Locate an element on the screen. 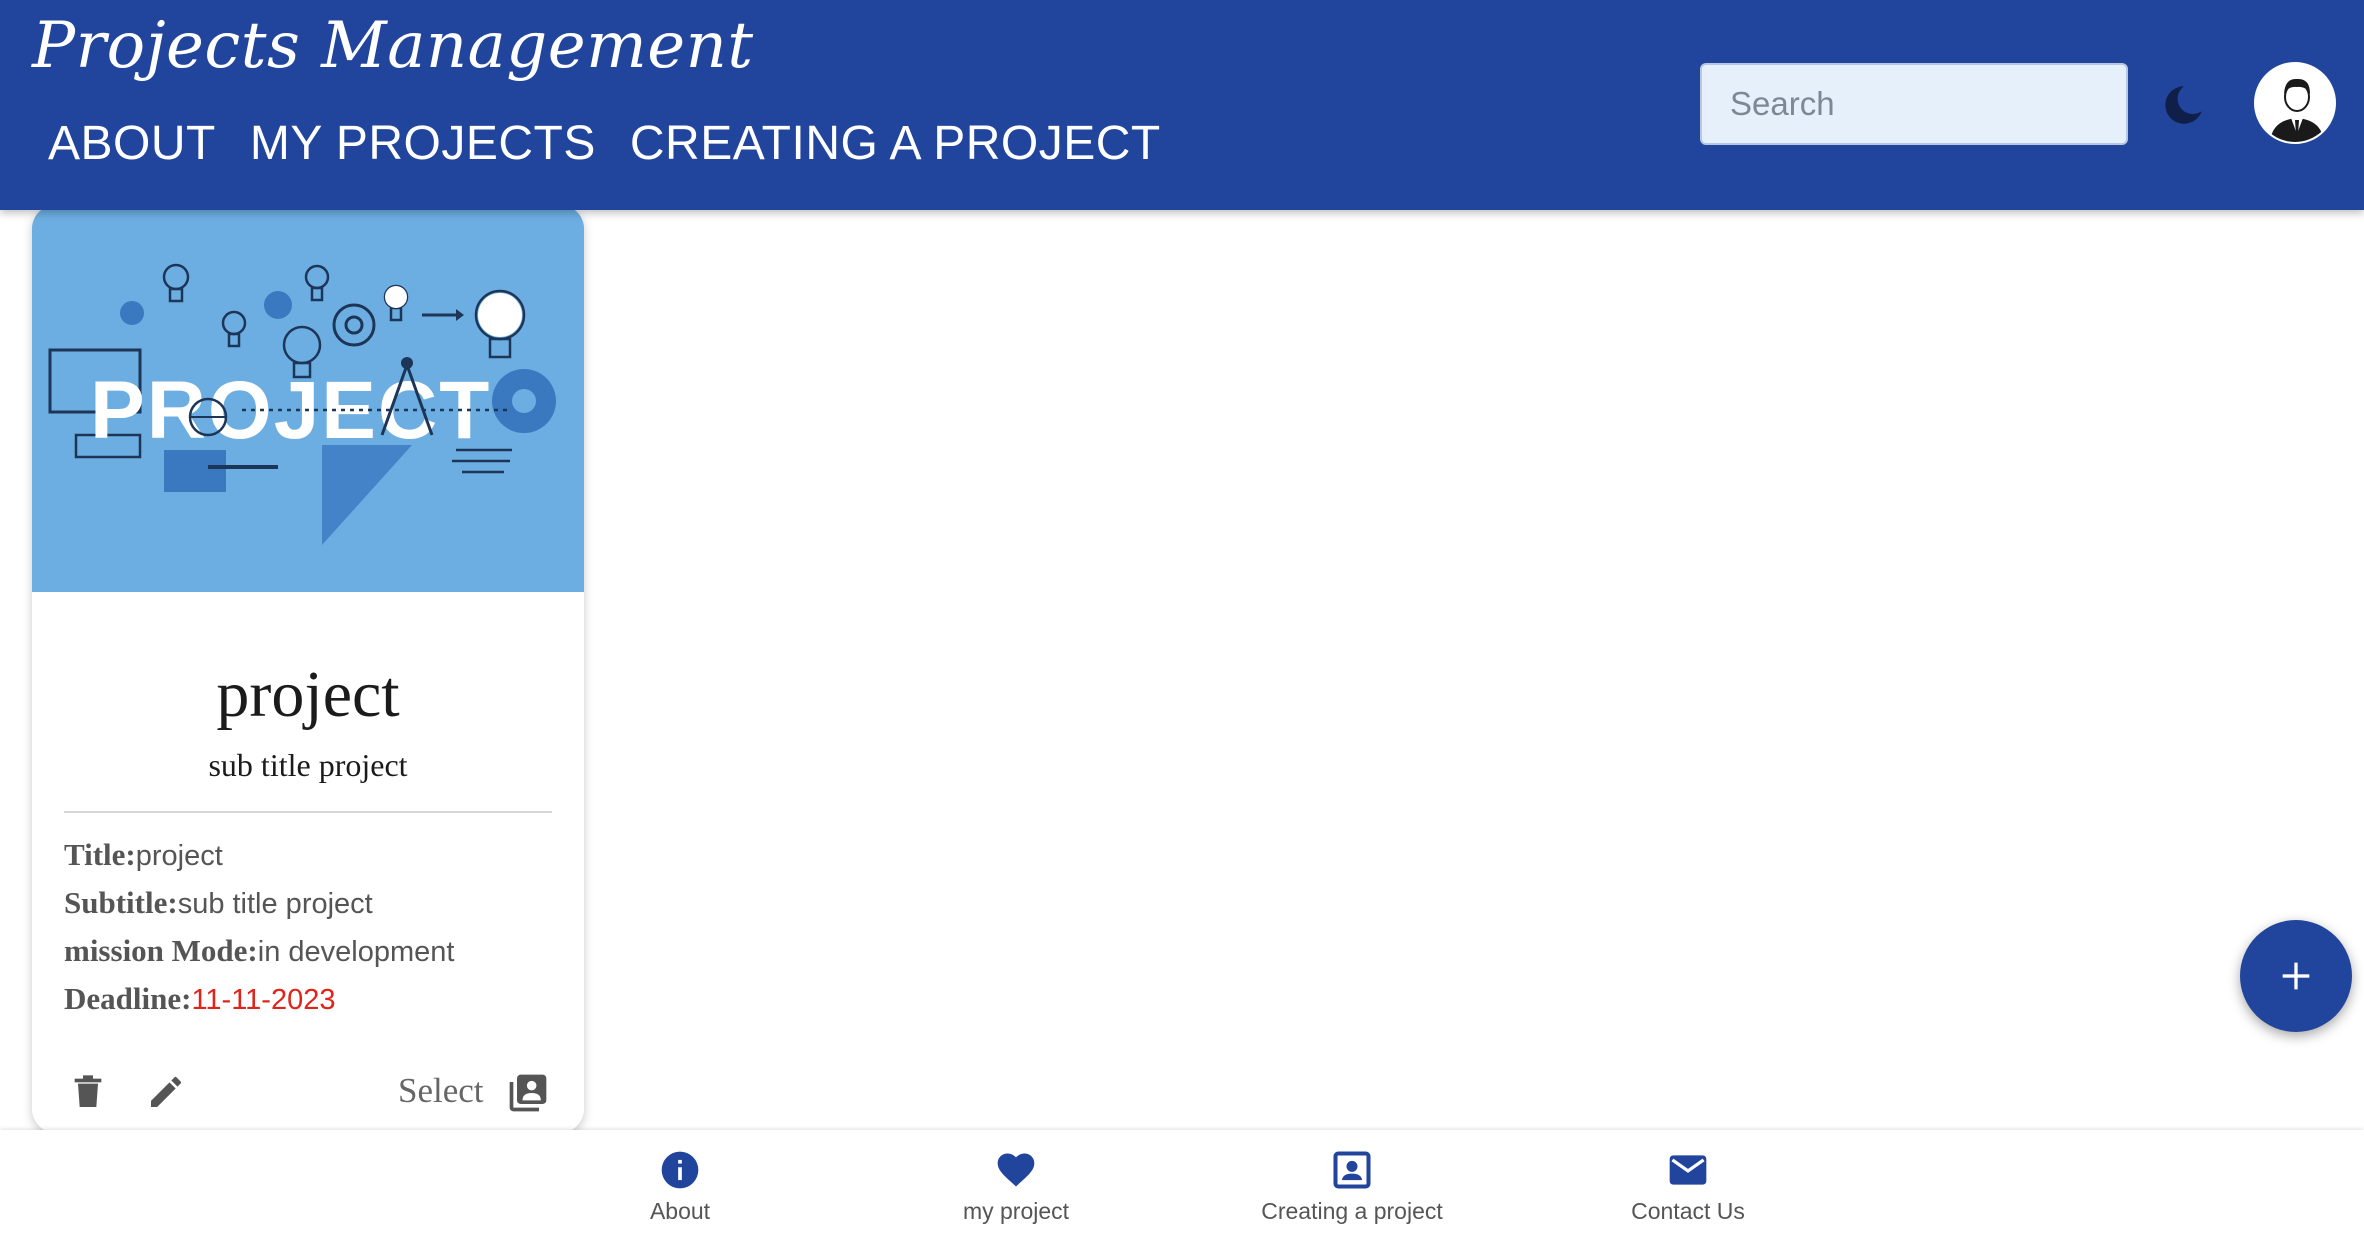 This screenshot has width=2364, height=1240. detail-mission-mode: mission Mode:in development is located at coordinates (259, 951).